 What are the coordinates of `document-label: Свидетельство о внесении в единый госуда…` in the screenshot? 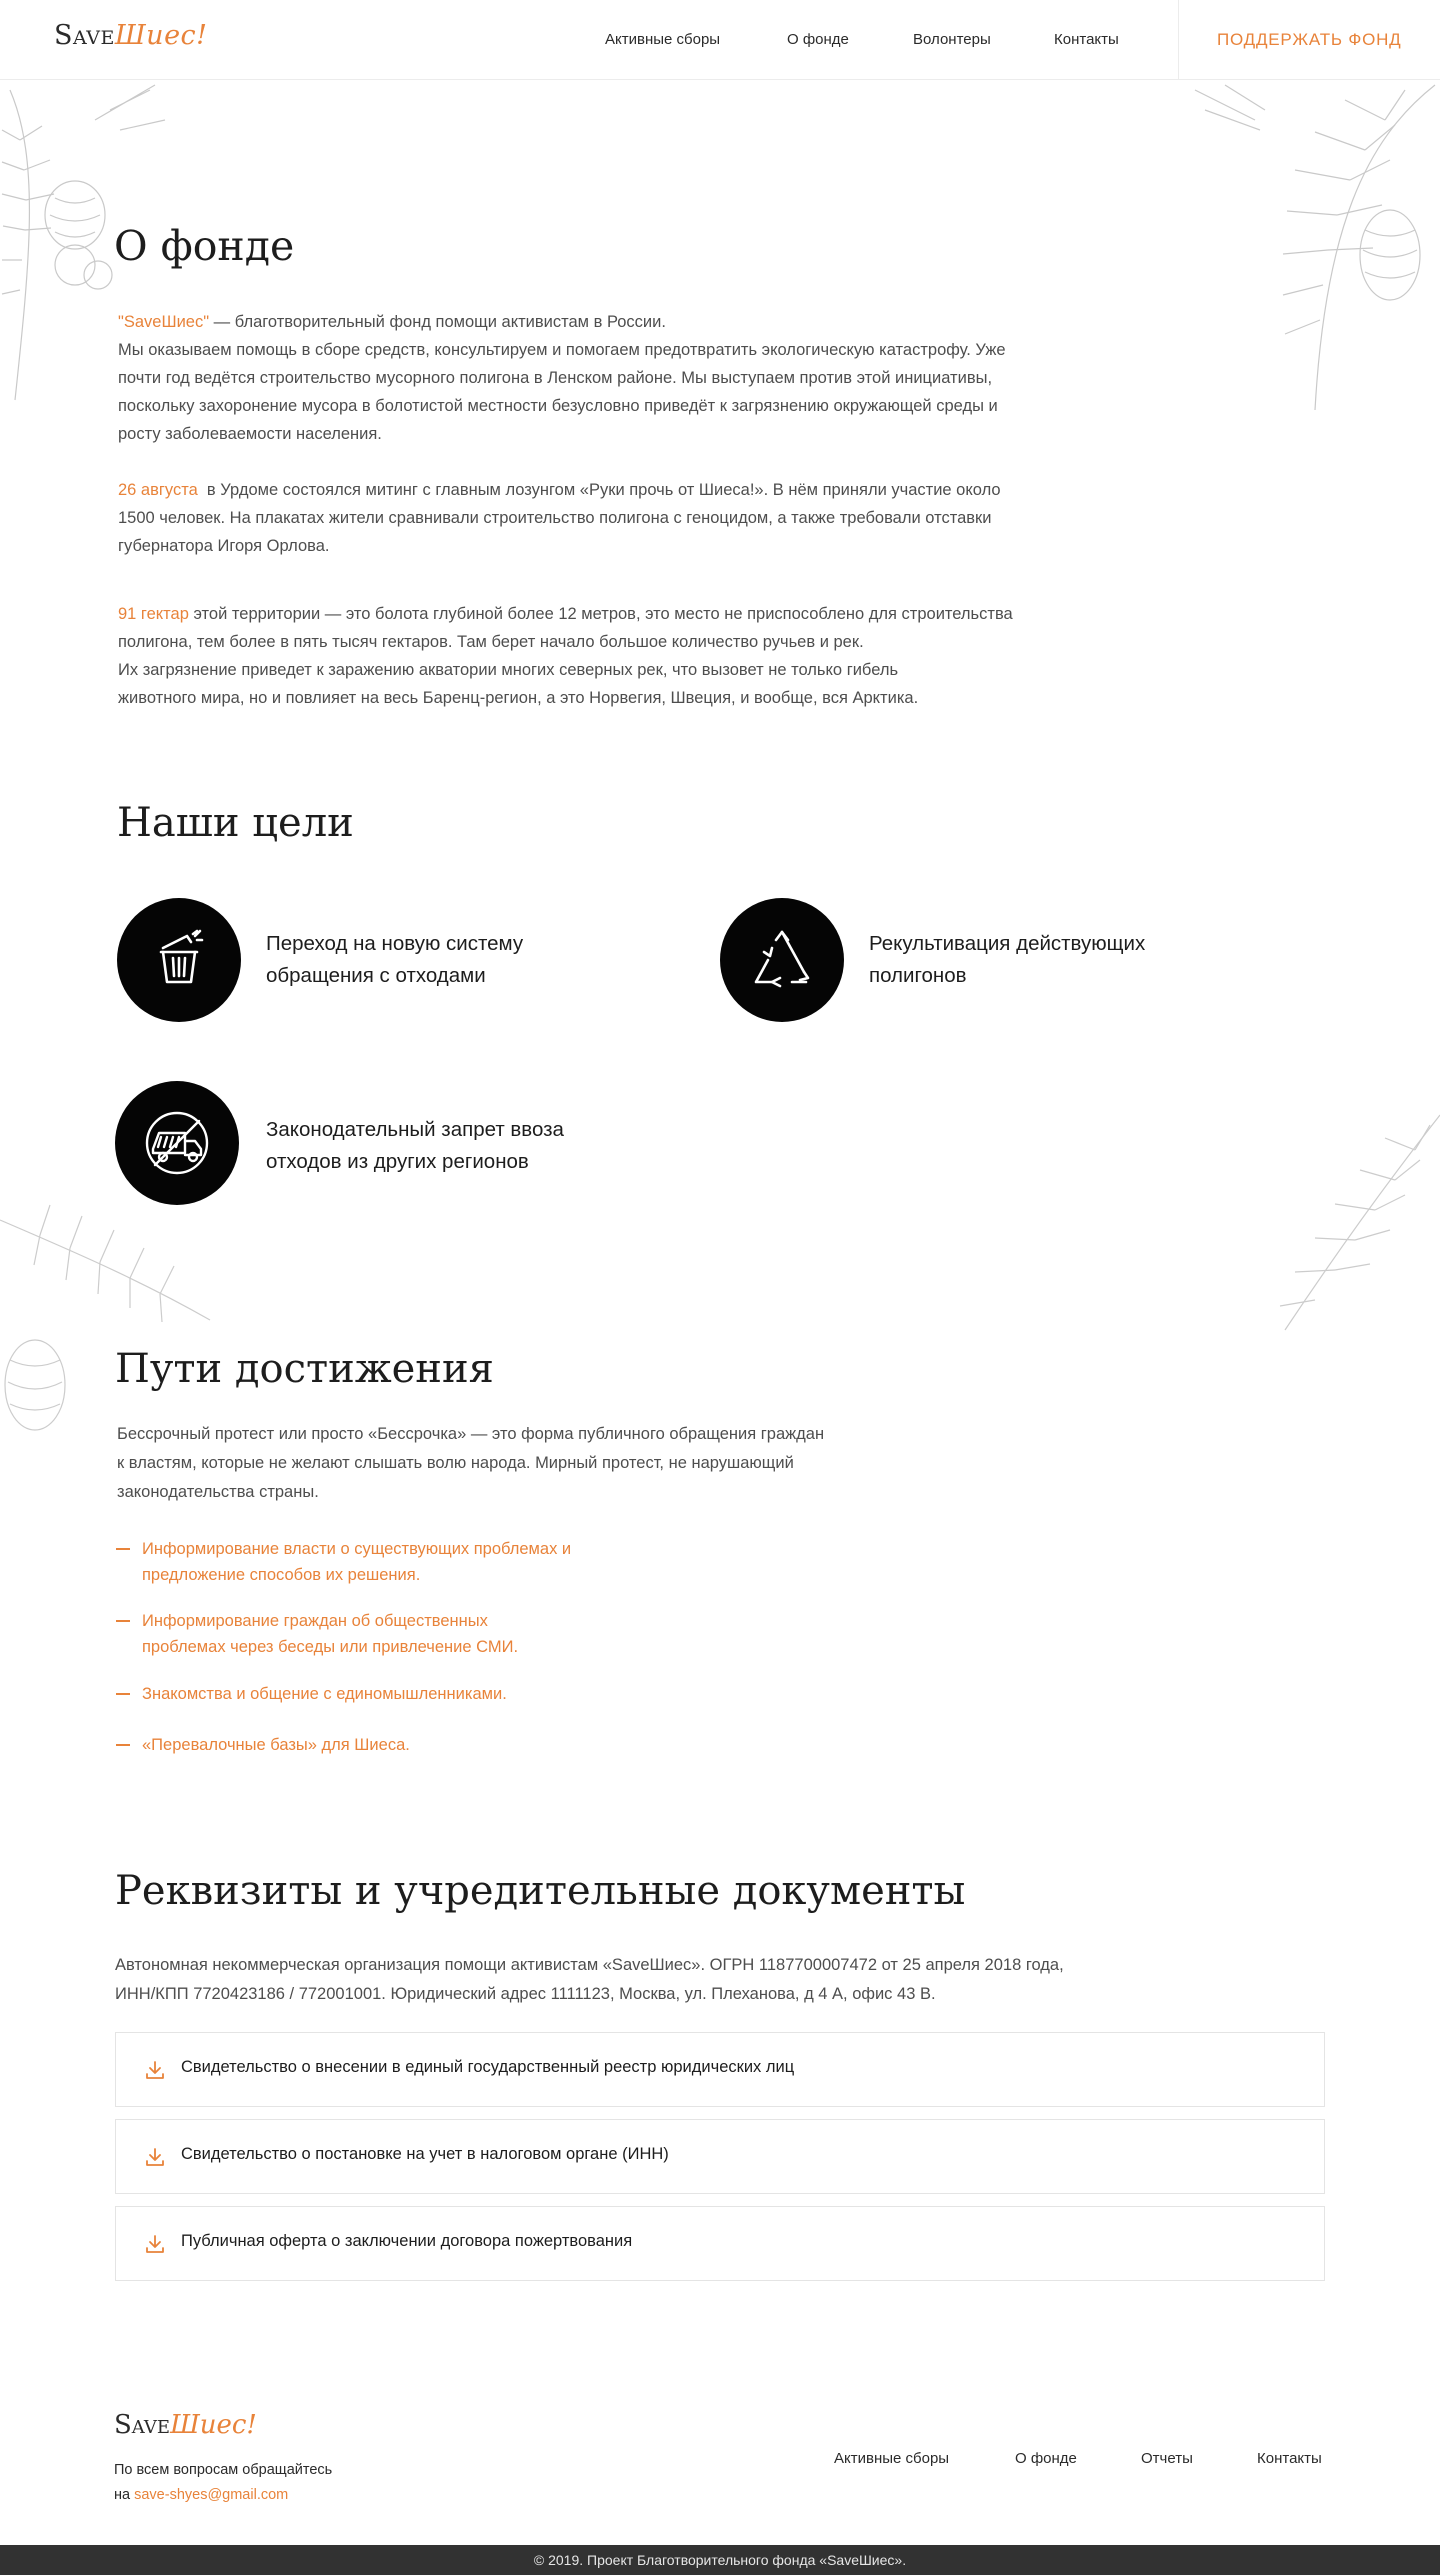 It's located at (488, 2067).